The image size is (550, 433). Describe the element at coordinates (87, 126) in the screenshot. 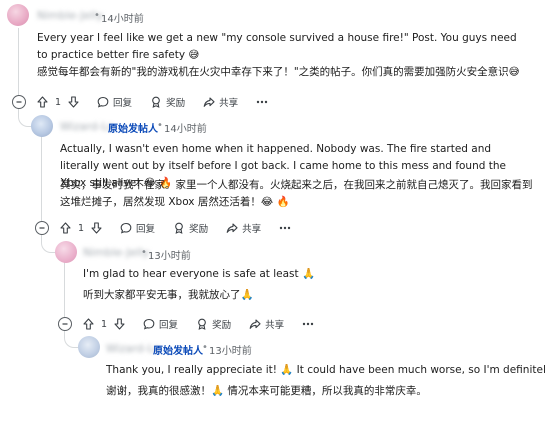

I see `username: Wizard-Lo` at that location.